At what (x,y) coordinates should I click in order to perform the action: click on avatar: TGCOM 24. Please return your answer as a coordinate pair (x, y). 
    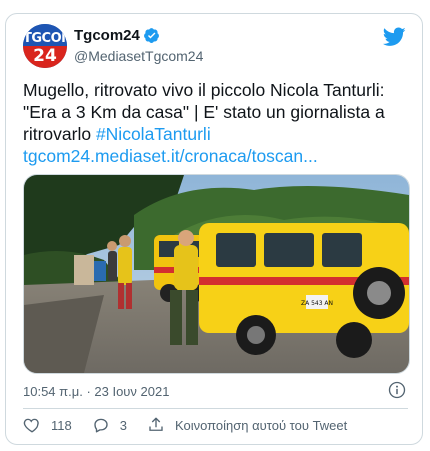
    Looking at the image, I should click on (45, 46).